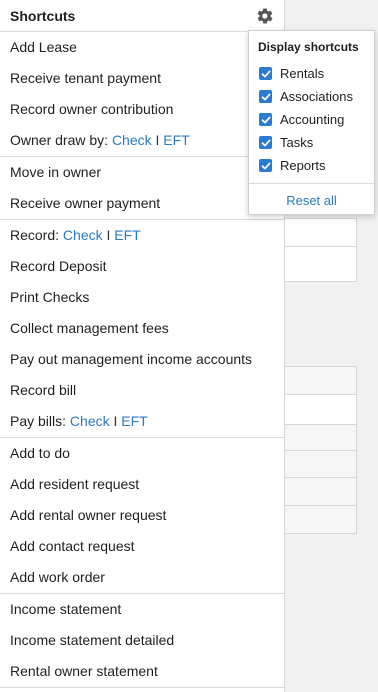 The width and height of the screenshot is (378, 692). Describe the element at coordinates (142, 297) in the screenshot. I see `shortcut-item: Print Checks` at that location.